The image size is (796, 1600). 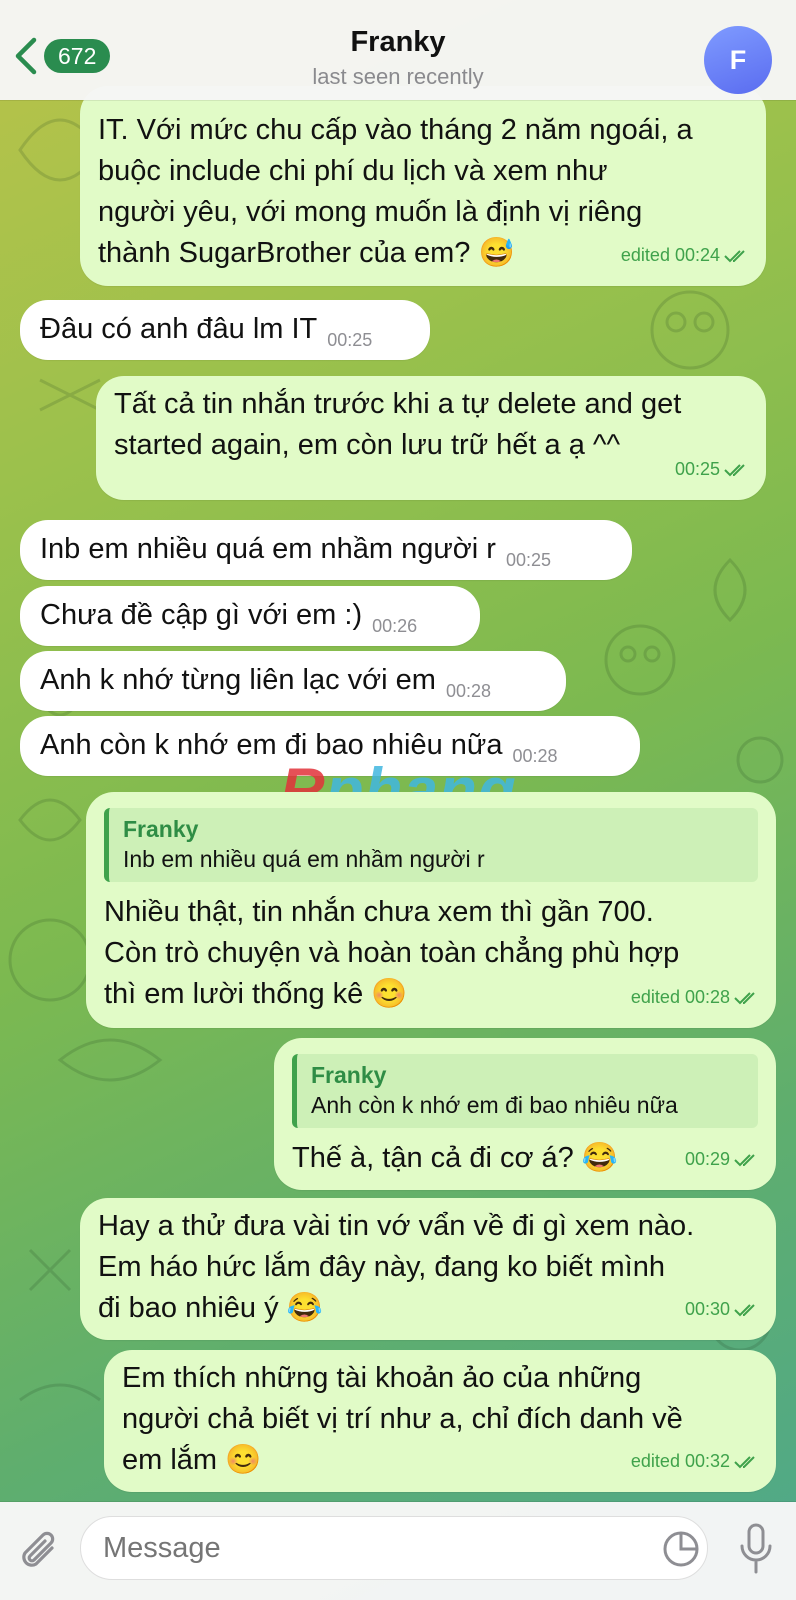 I want to click on message-bubble-incoming: Anh k nhớ từng liên lạc với em 00:28, so click(x=293, y=681).